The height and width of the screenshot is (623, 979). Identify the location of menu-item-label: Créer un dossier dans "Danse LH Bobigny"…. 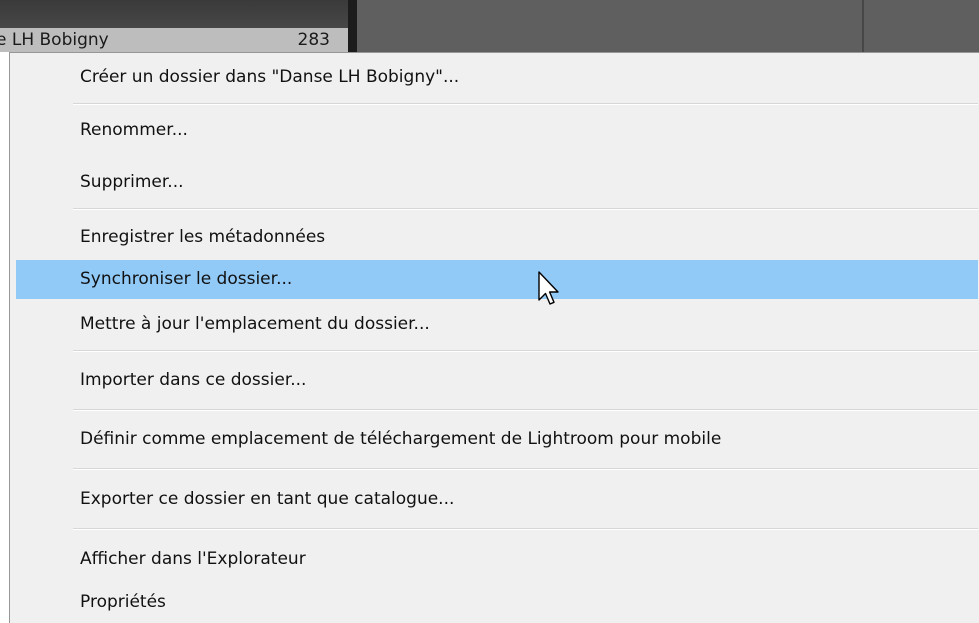
(270, 77).